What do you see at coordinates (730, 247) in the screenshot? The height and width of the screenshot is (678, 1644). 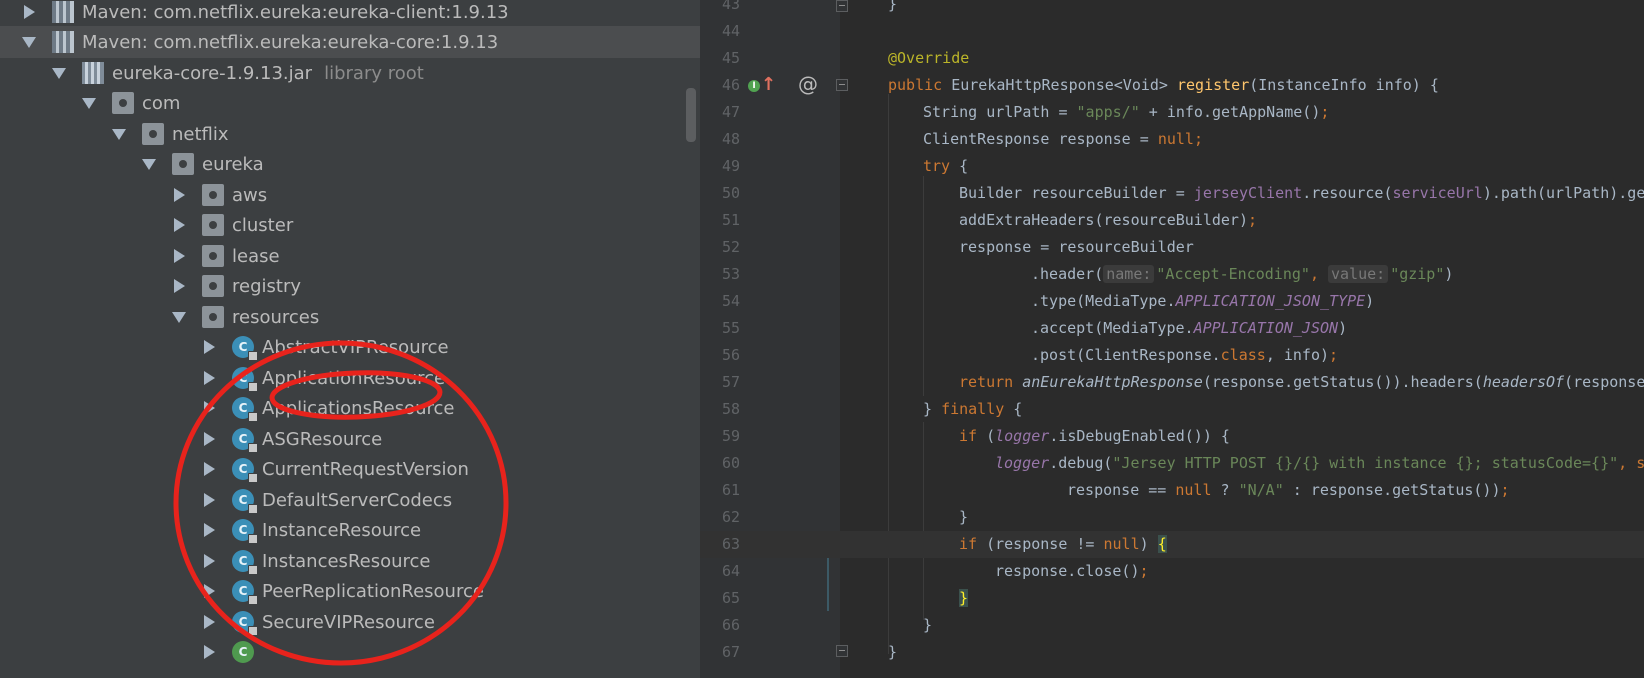 I see `line-number: 52` at bounding box center [730, 247].